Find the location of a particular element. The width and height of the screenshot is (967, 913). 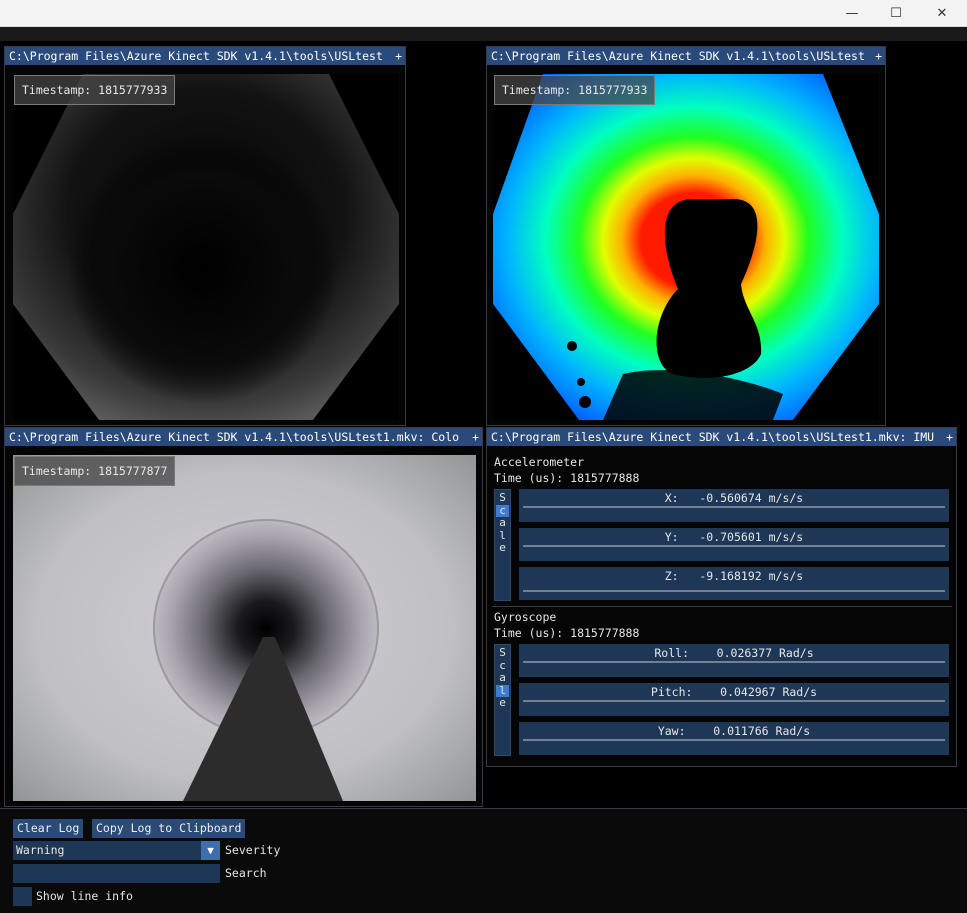

maximize-icon: ☐ is located at coordinates (896, 13).